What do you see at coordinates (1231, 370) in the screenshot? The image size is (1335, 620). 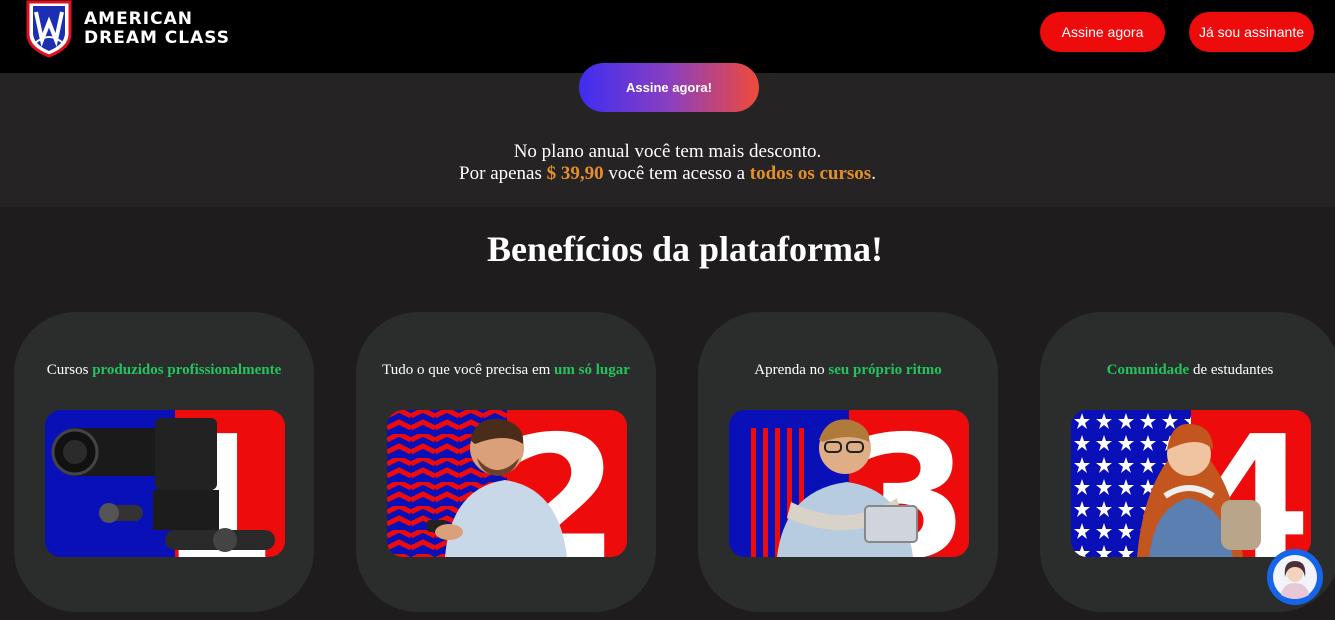 I see `benefit-card-title-post: de estudantes` at bounding box center [1231, 370].